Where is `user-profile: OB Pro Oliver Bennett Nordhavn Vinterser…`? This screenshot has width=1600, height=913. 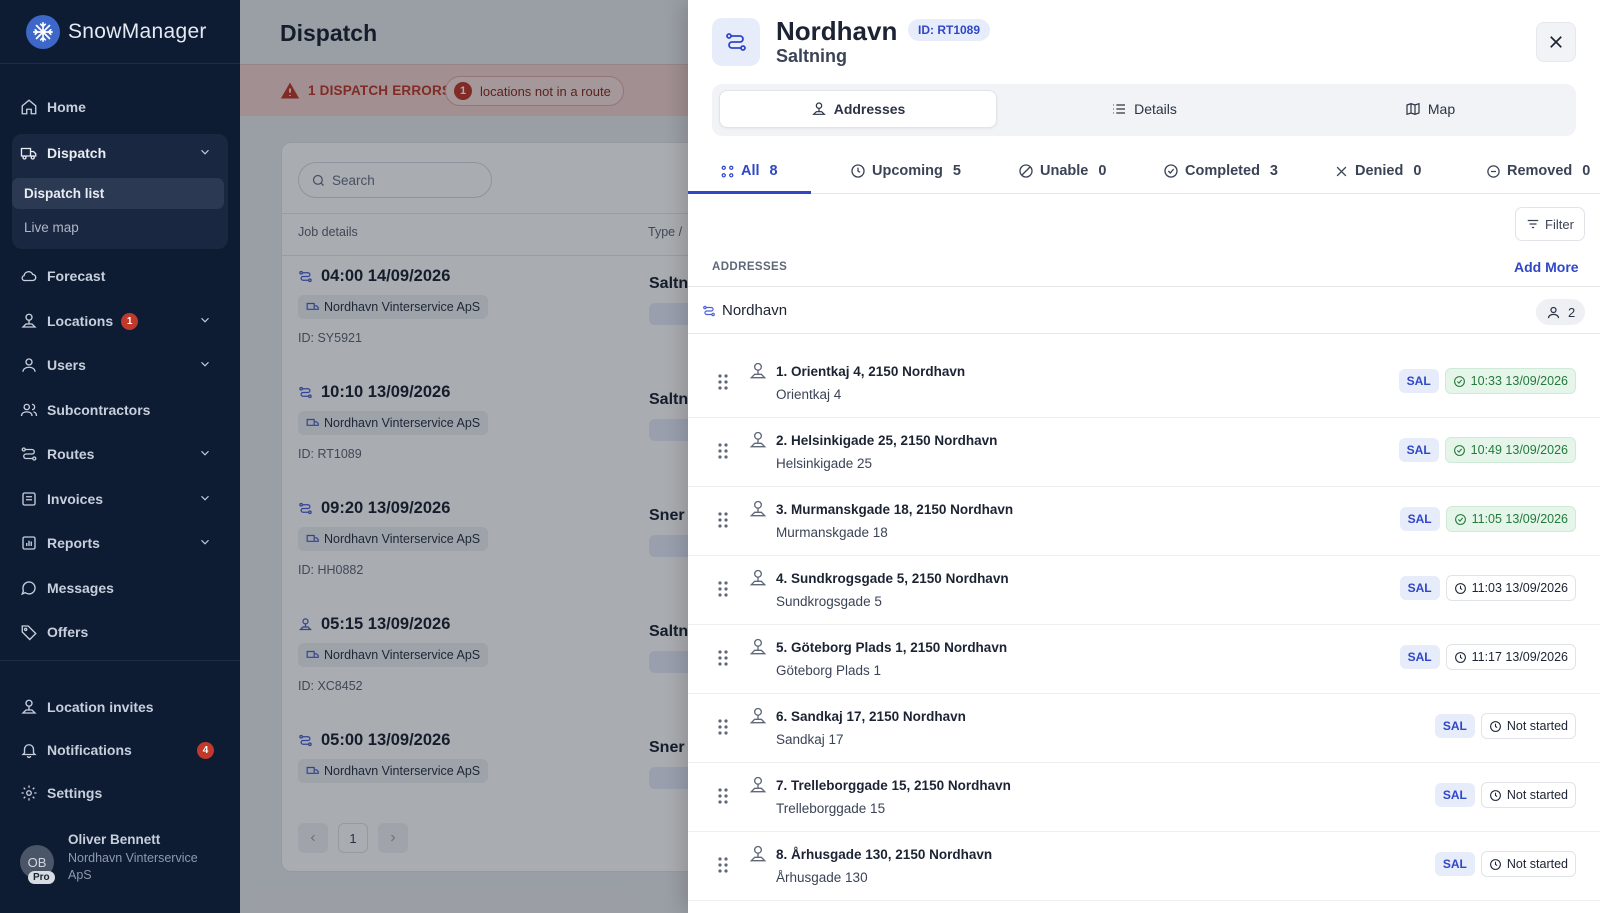
user-profile: OB Pro Oliver Bennett Nordhavn Vinterser… is located at coordinates (125, 860).